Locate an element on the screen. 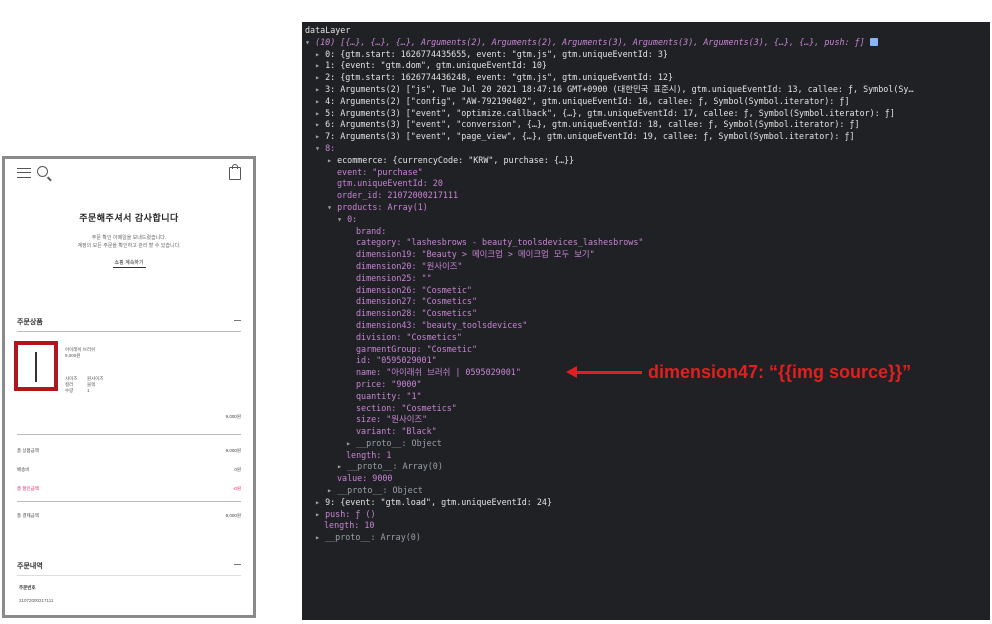  product-price: 9,000원 is located at coordinates (73, 355).